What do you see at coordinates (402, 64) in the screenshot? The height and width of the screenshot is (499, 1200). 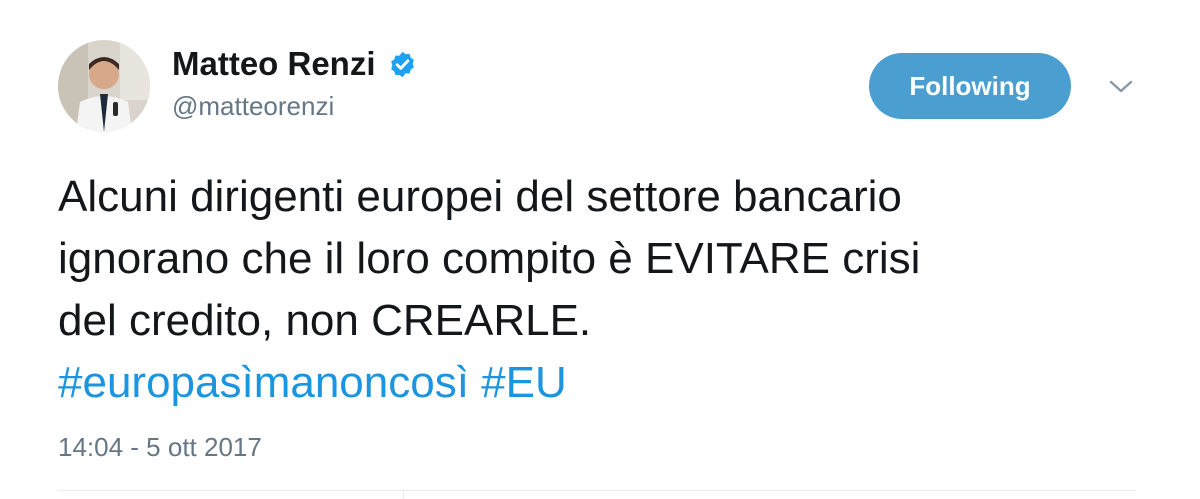 I see `verified-badge-icon` at bounding box center [402, 64].